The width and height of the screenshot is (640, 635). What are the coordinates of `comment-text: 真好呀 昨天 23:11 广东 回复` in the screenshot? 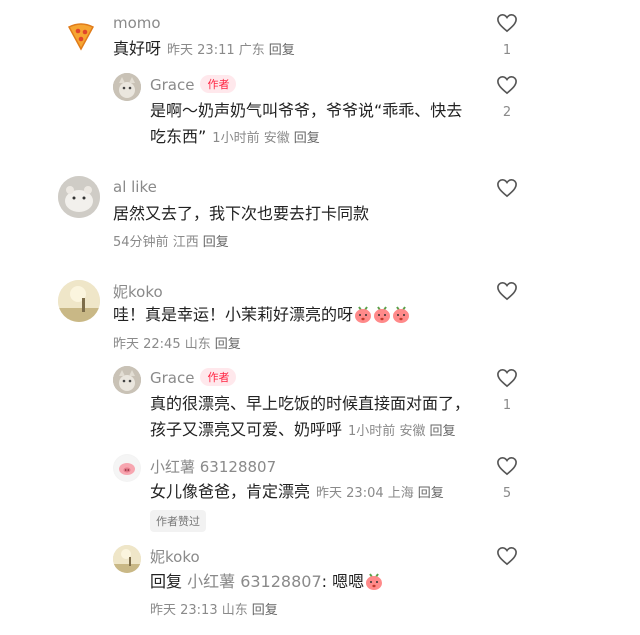 It's located at (204, 48).